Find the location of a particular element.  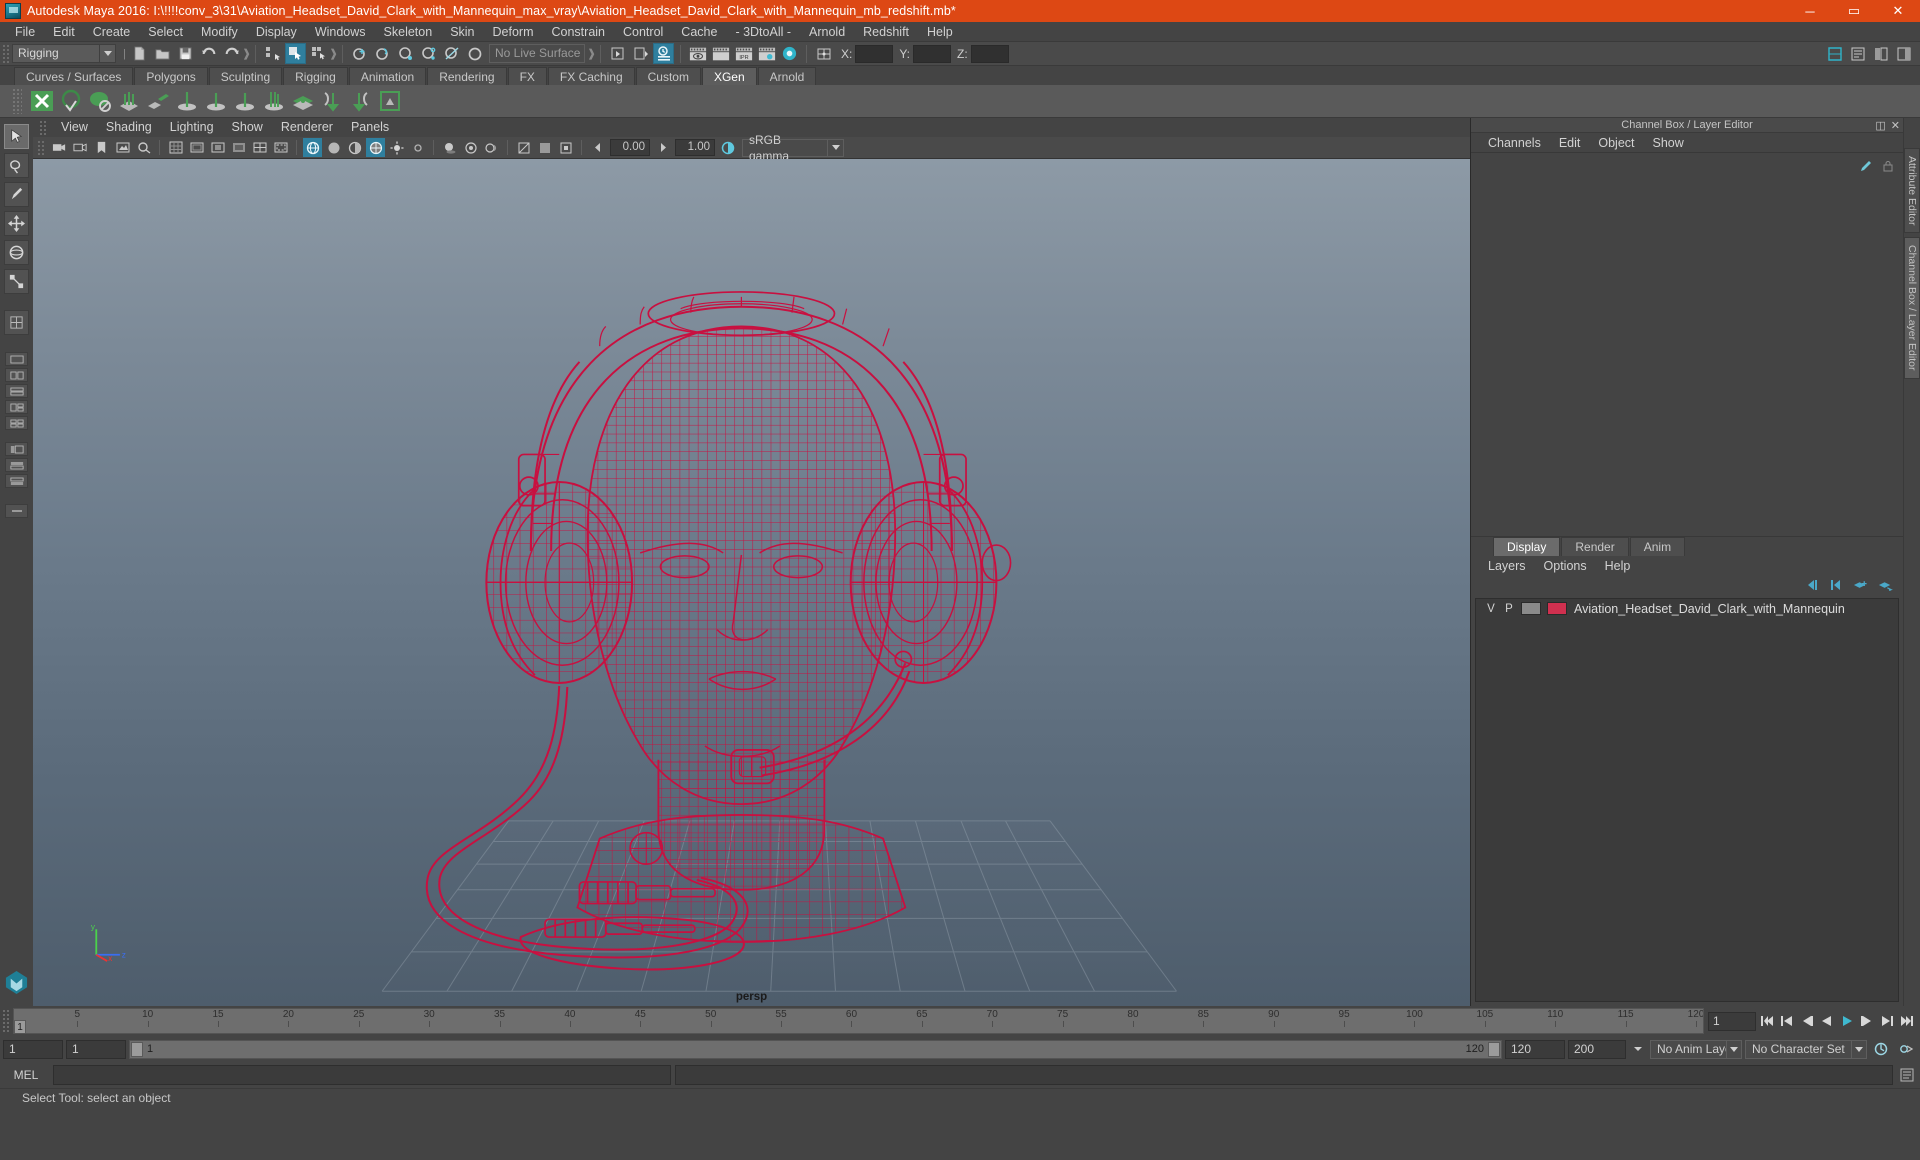

menu-cache: Cache is located at coordinates (699, 32).